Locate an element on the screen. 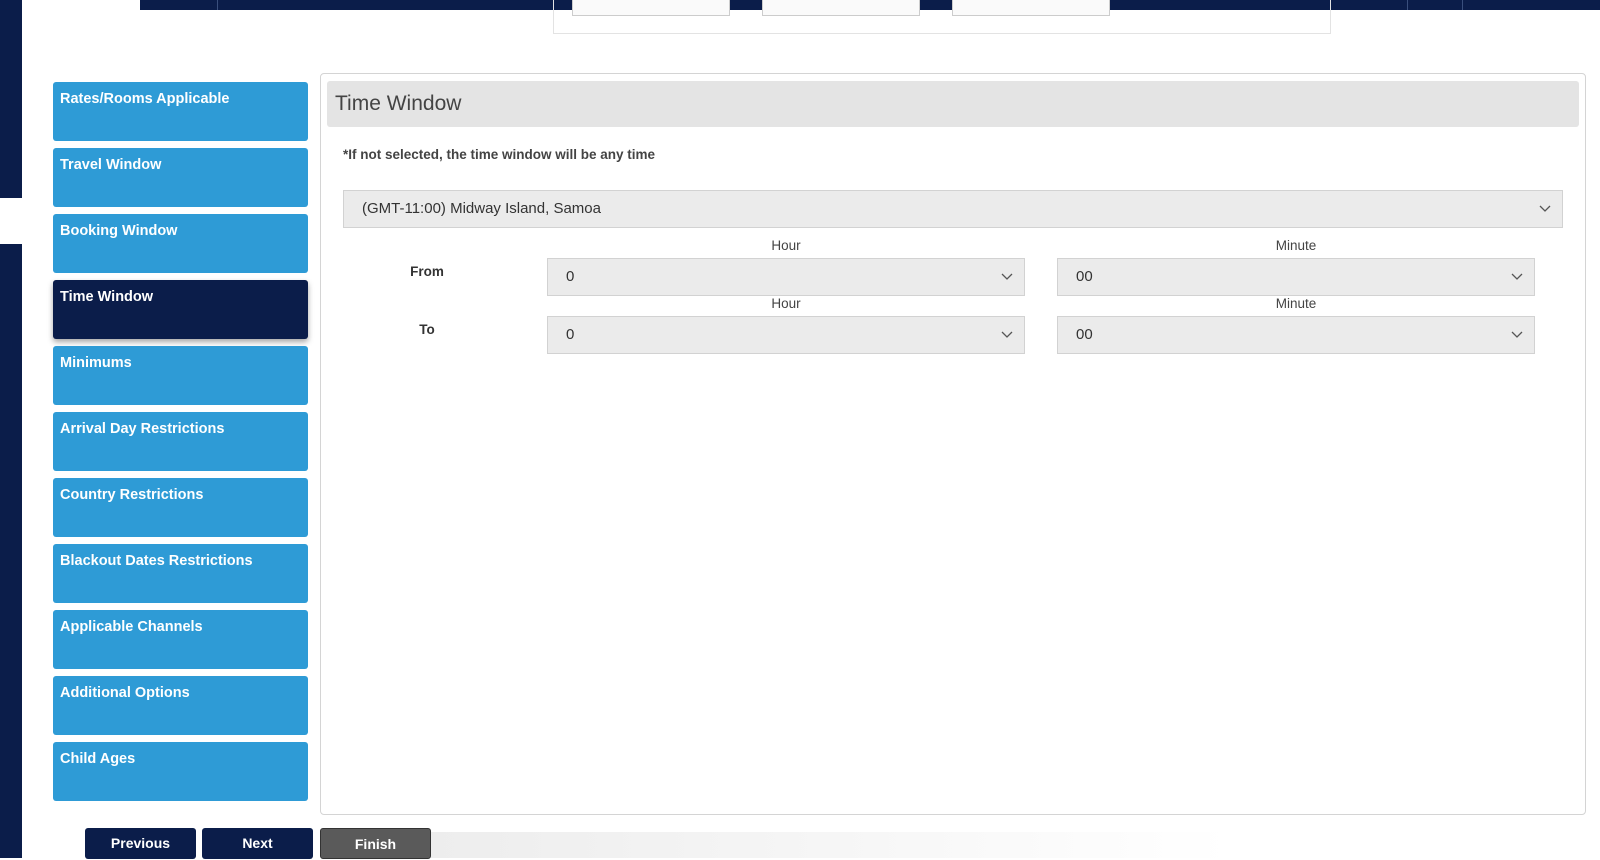 The height and width of the screenshot is (860, 1600). previous-button: Previous is located at coordinates (140, 843).